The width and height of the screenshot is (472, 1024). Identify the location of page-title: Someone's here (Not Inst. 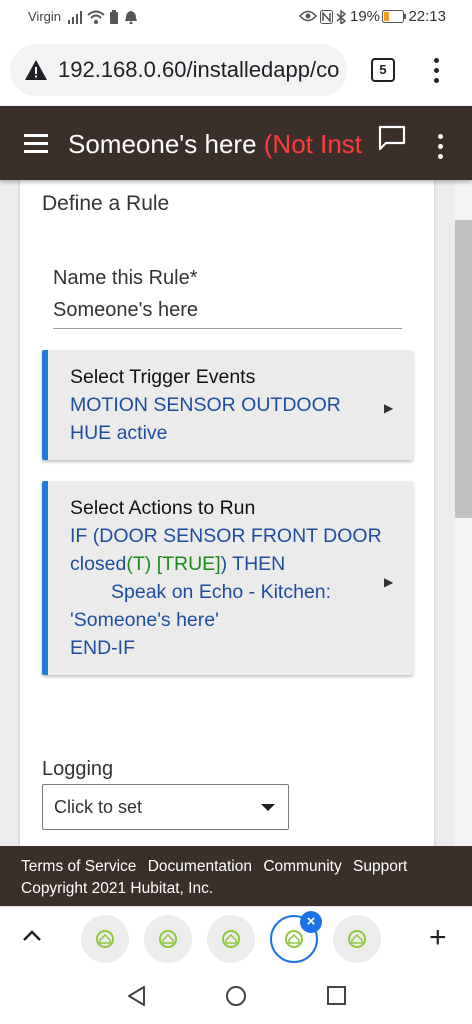
(223, 144).